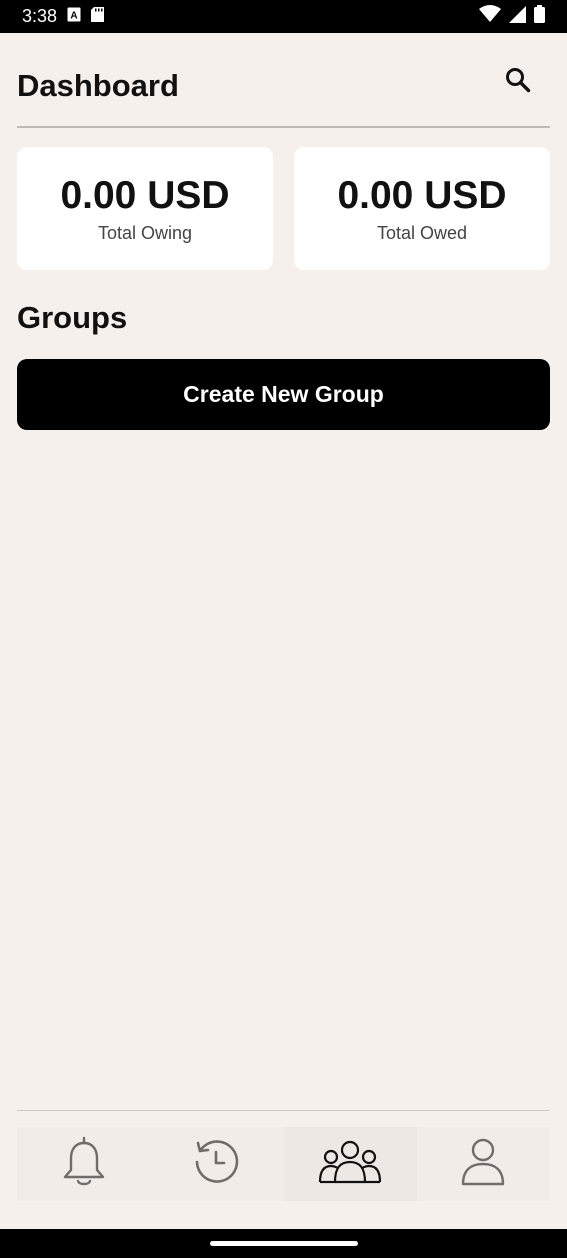 The image size is (567, 1258). I want to click on user-icon, so click(483, 1164).